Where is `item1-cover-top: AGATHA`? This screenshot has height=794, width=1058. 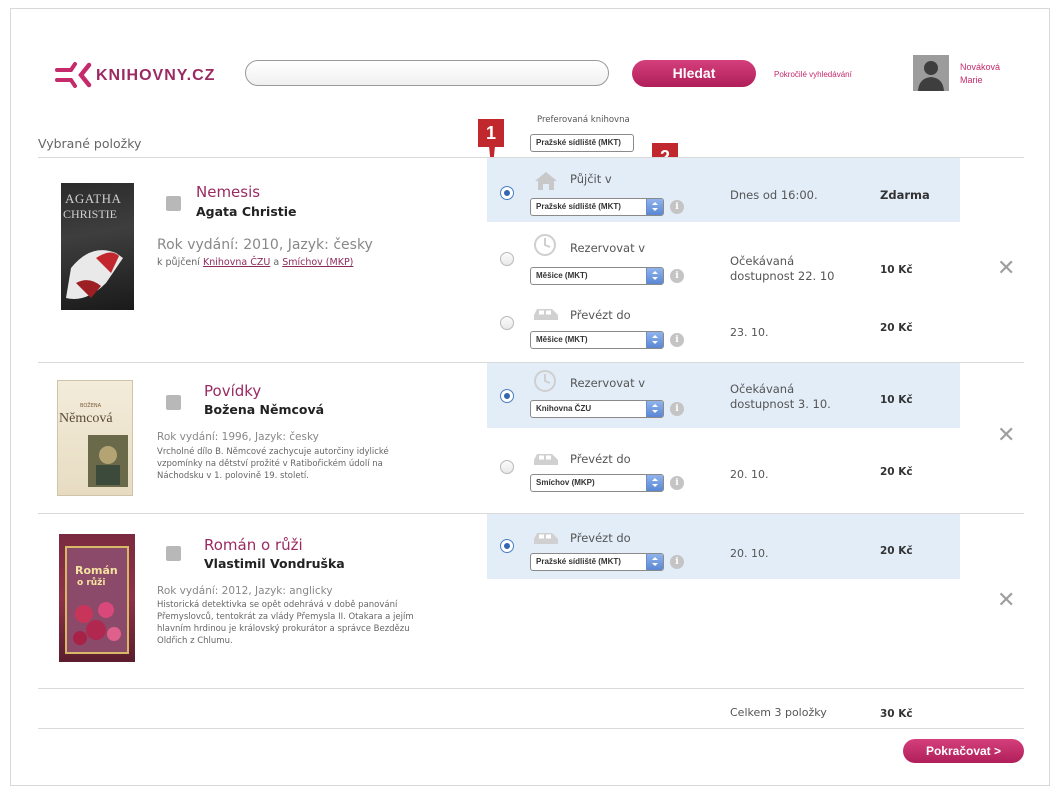
item1-cover-top: AGATHA is located at coordinates (93, 198).